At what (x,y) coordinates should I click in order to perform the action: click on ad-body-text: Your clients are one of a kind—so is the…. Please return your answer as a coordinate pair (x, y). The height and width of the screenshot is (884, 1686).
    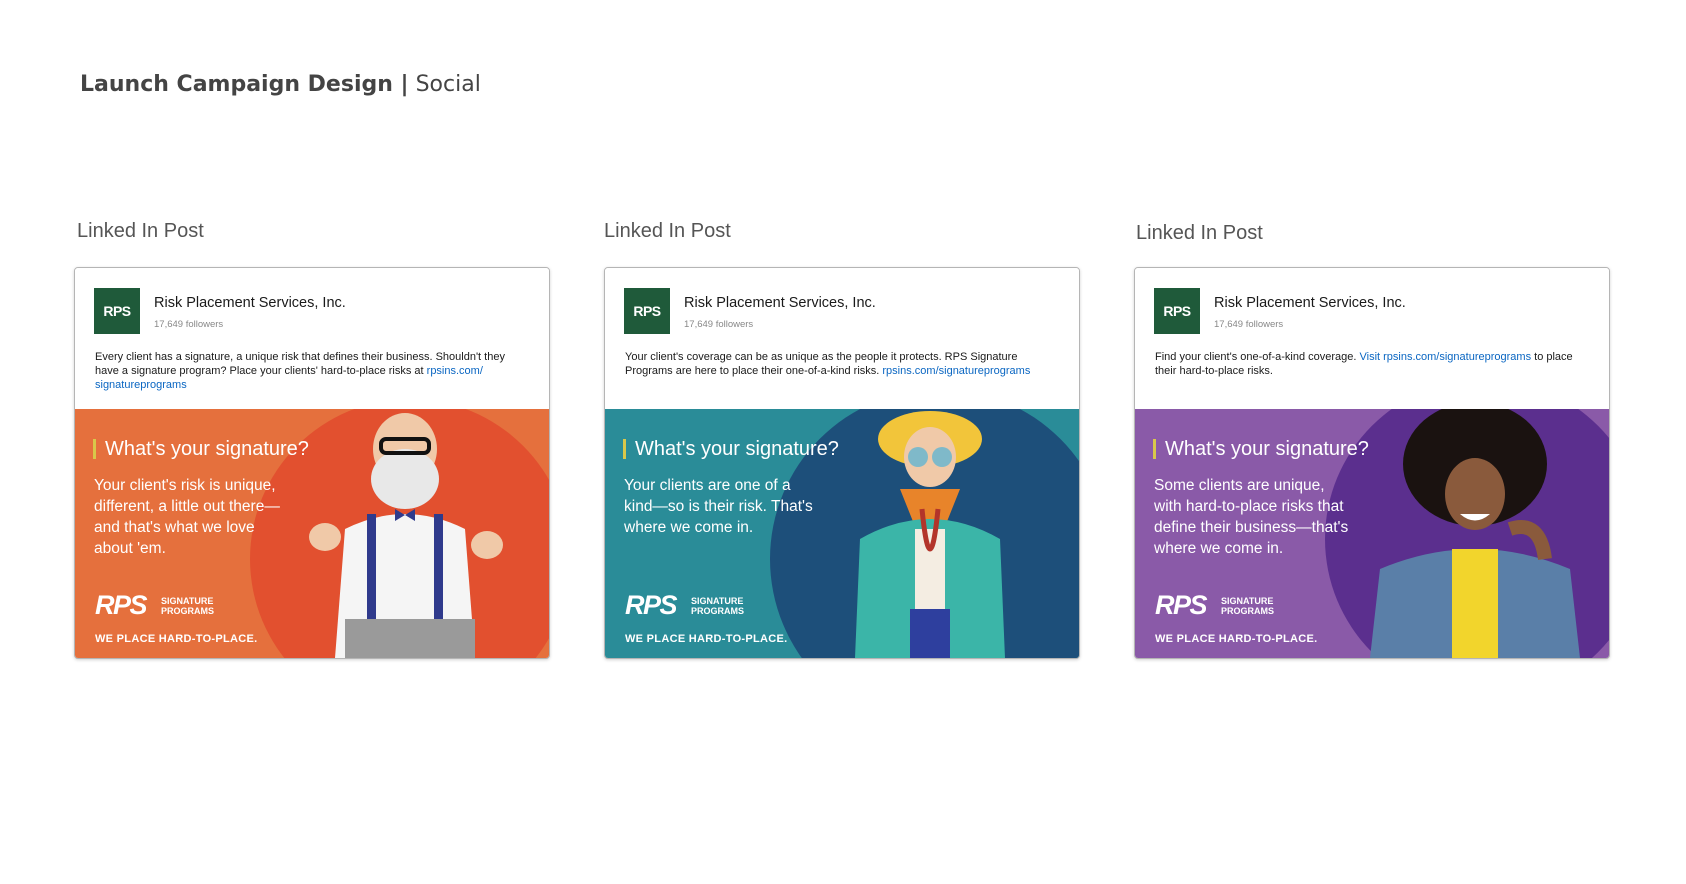
    Looking at the image, I should click on (718, 506).